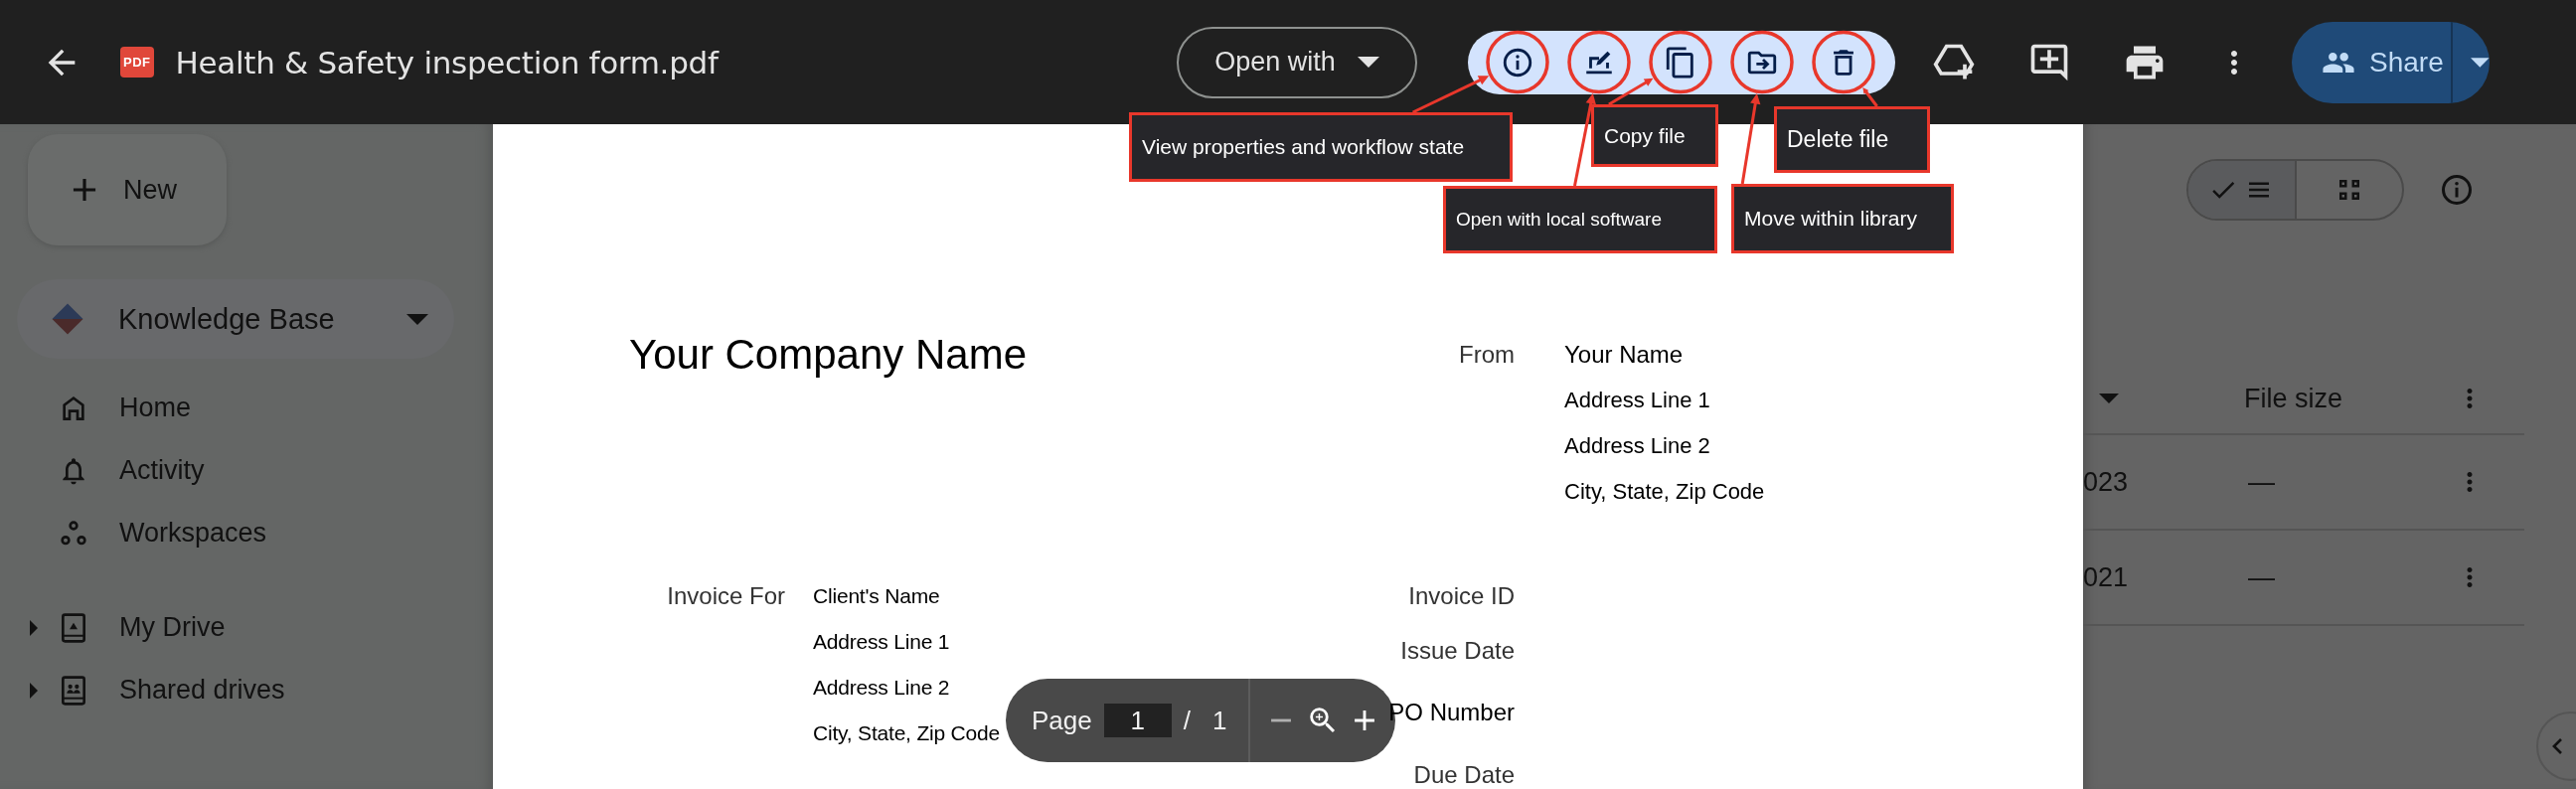 The image size is (2576, 789). Describe the element at coordinates (1464, 775) in the screenshot. I see `field-label: Due Date` at that location.